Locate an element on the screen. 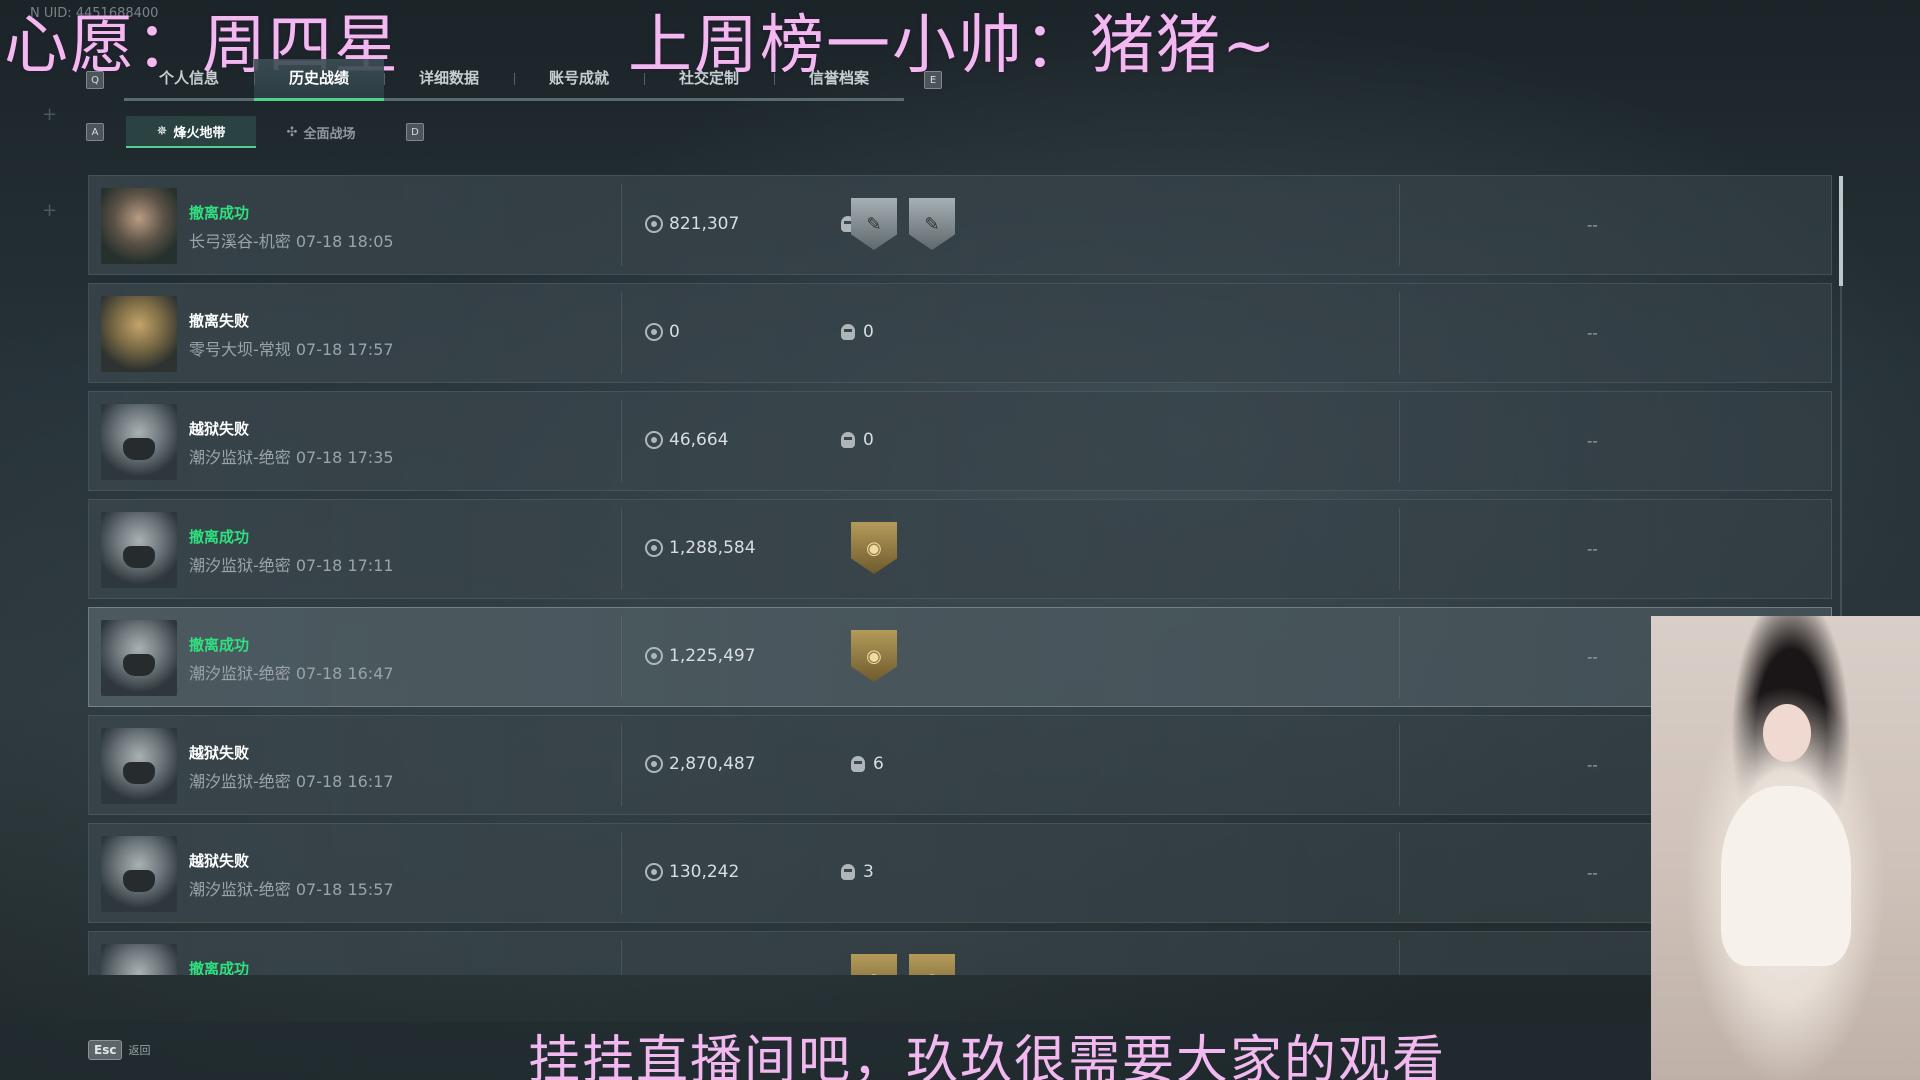 Image resolution: width=1920 pixels, height=1080 pixels. medal-badges: ◉◉ is located at coordinates (903, 964).